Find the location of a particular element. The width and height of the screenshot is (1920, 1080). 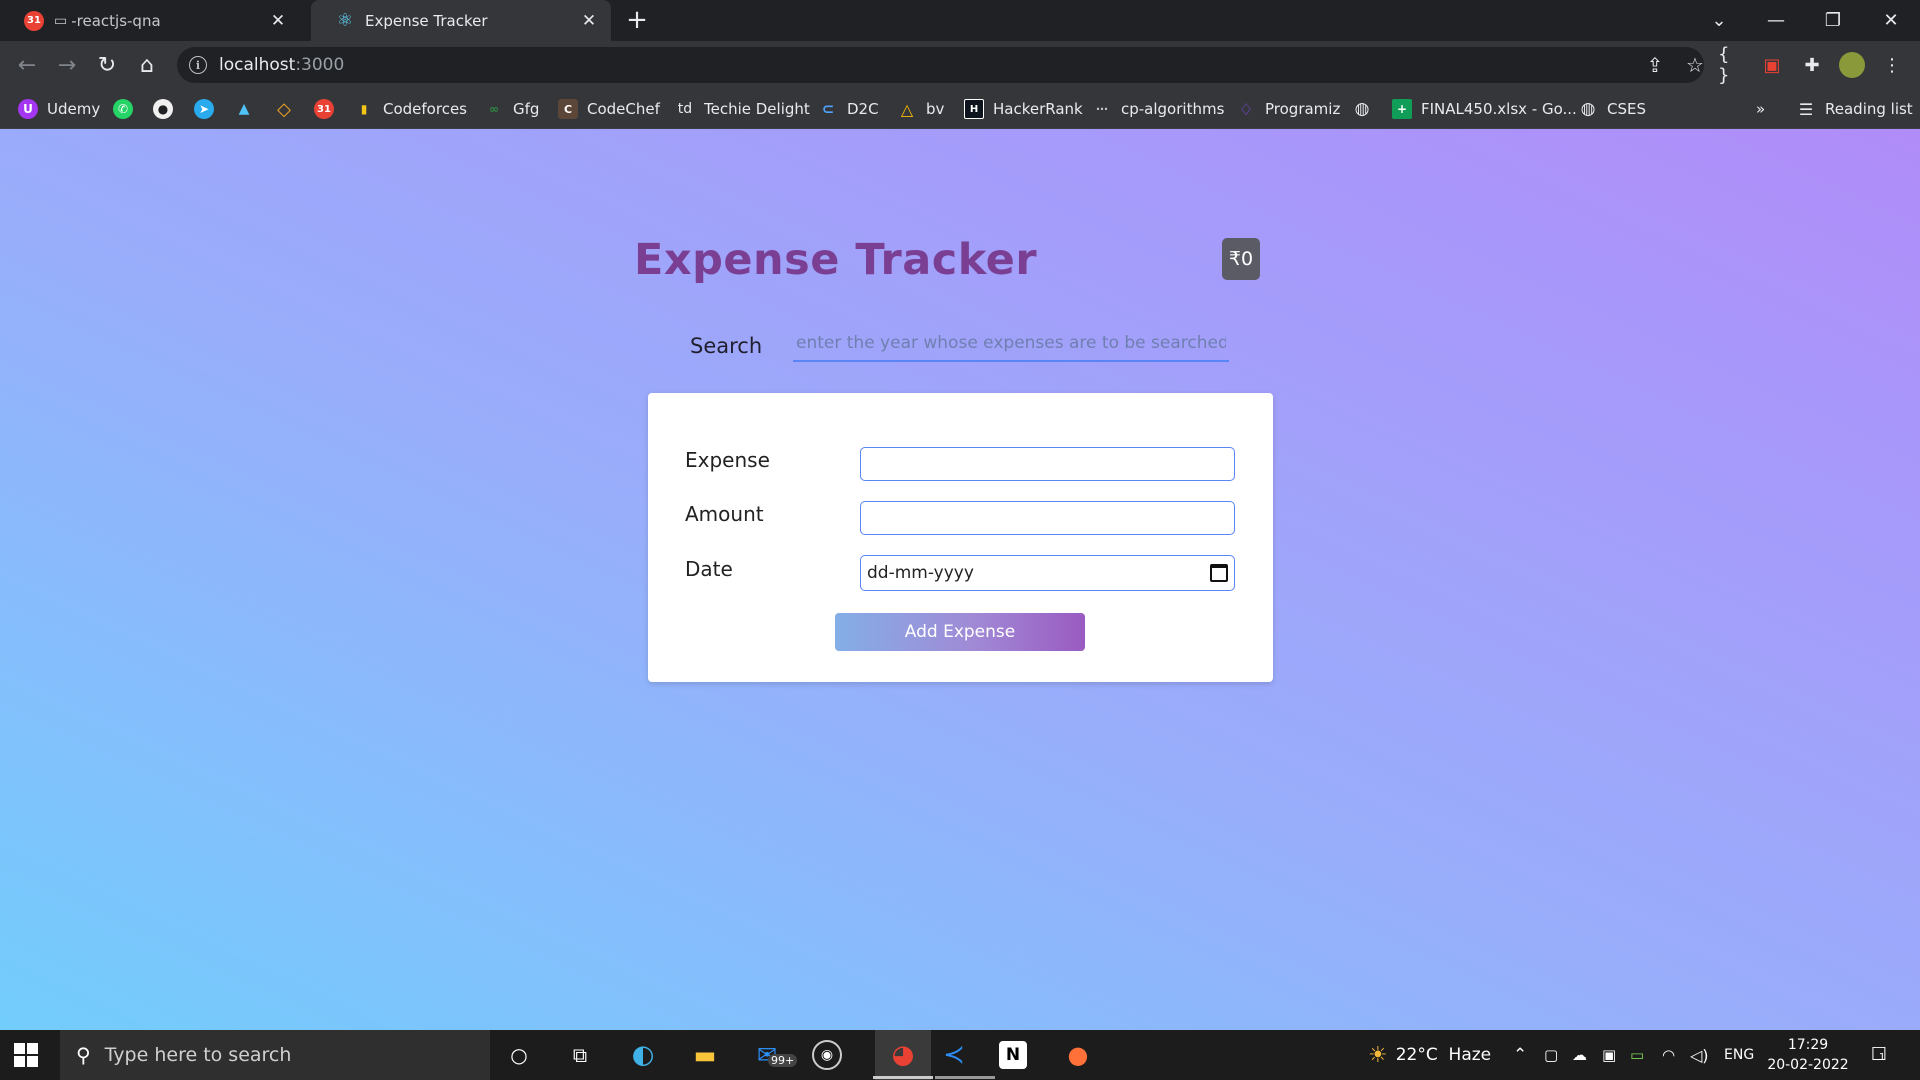

bookmark-mountain: ▲ is located at coordinates (244, 109).